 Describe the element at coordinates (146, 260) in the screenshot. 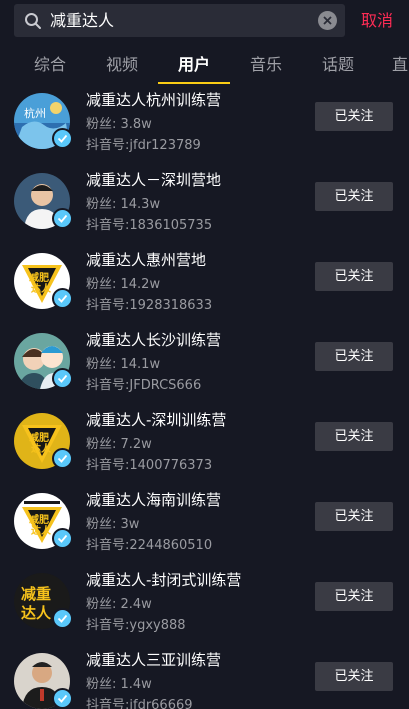

I see `user-name: 减重达人惠州营地` at that location.